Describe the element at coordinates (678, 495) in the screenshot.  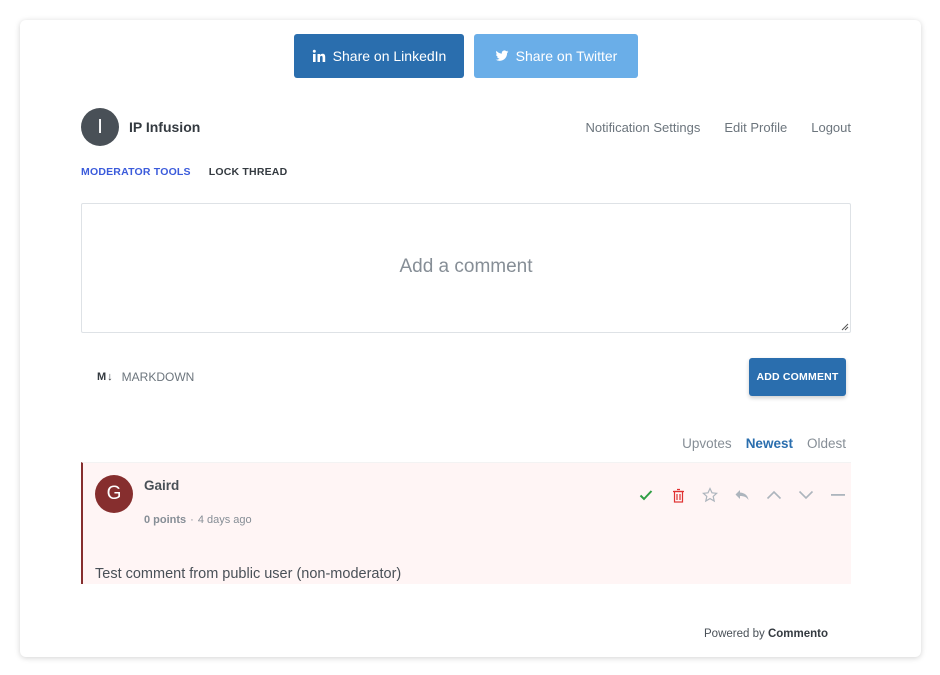
I see `delete-icon` at that location.